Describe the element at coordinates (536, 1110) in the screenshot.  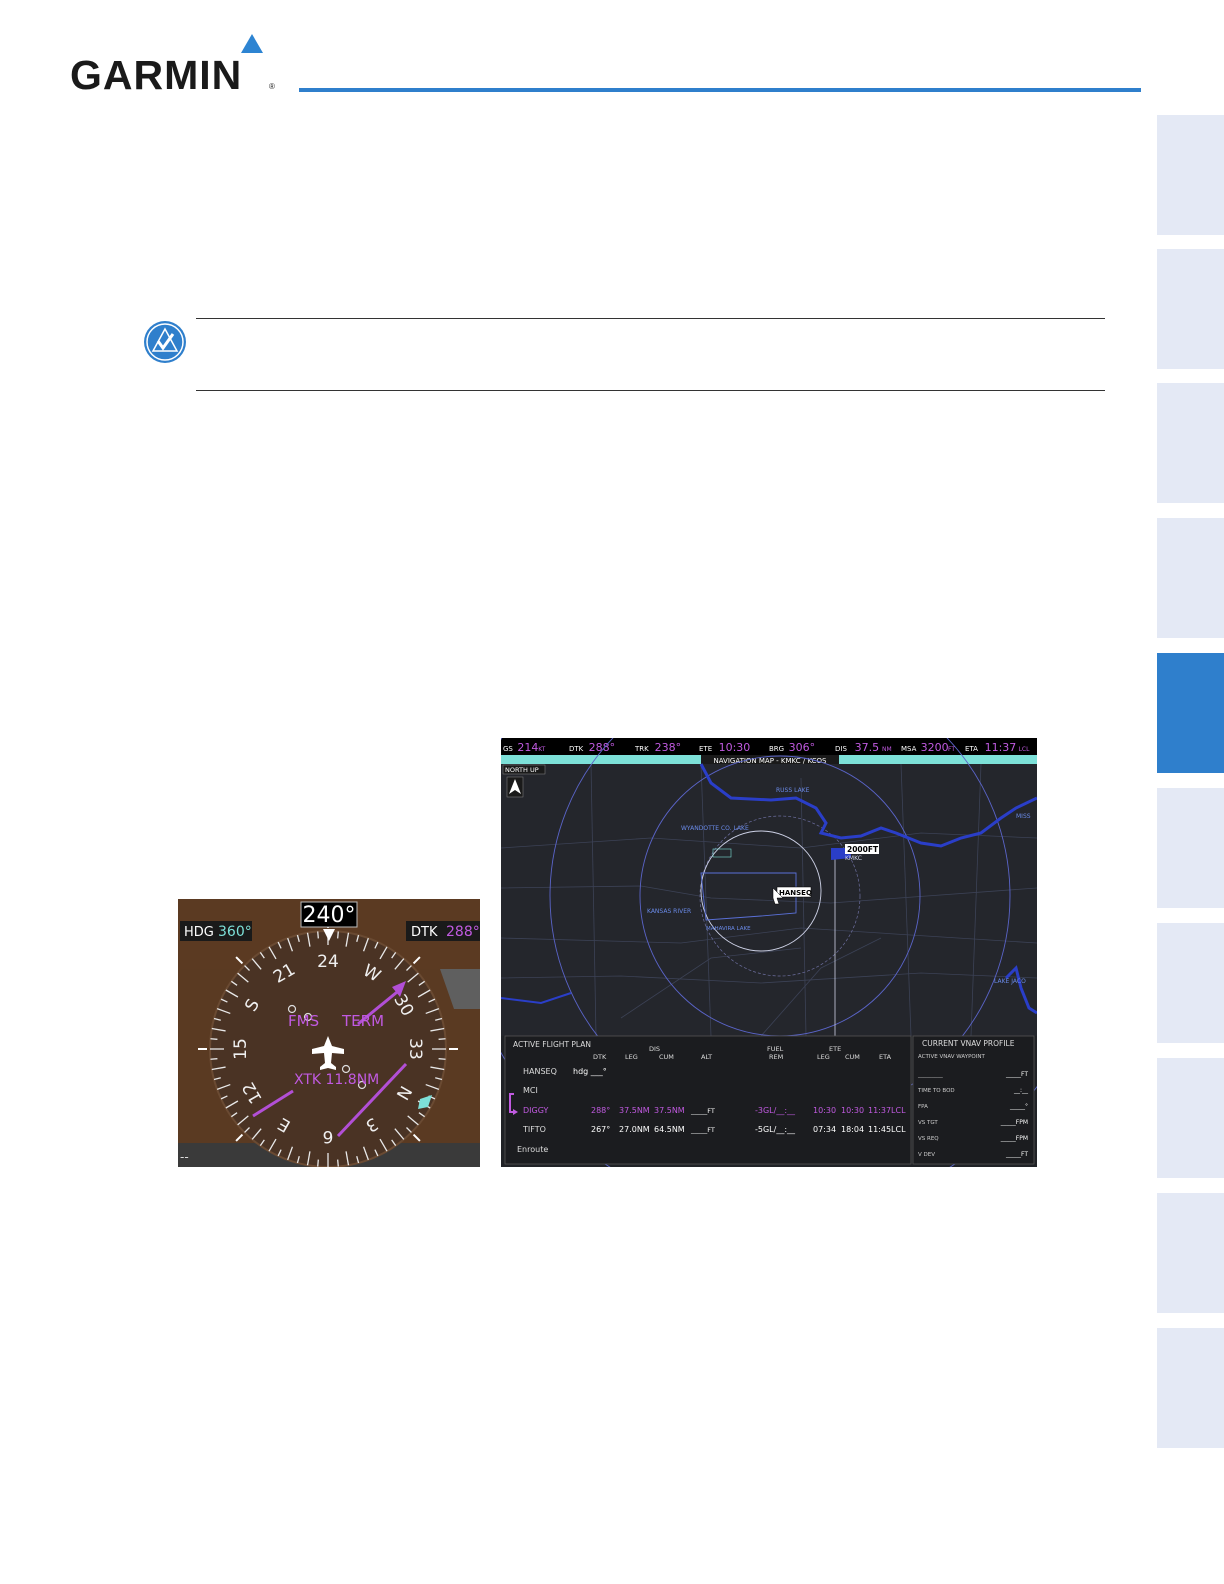
I see `fpl-cell: DIGGY` at that location.